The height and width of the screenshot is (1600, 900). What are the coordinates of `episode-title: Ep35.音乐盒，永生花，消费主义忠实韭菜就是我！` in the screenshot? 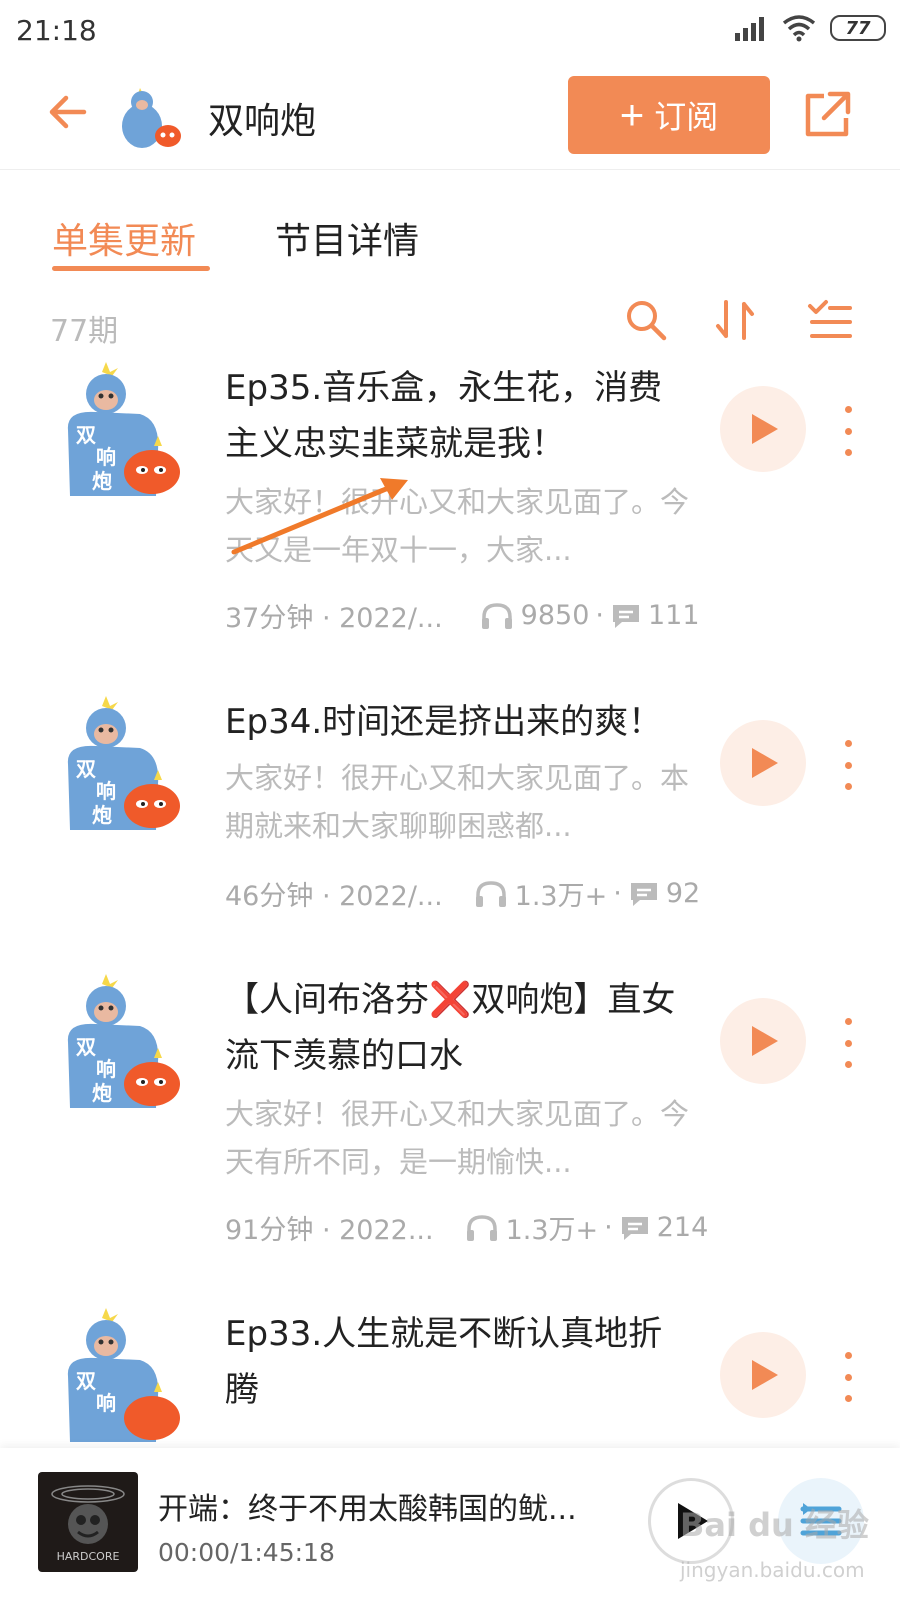 It's located at (460, 416).